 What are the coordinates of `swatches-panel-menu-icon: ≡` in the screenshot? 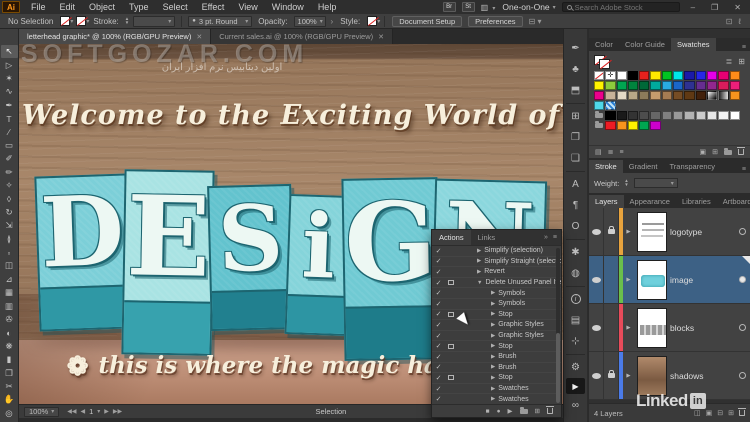 It's located at (746, 47).